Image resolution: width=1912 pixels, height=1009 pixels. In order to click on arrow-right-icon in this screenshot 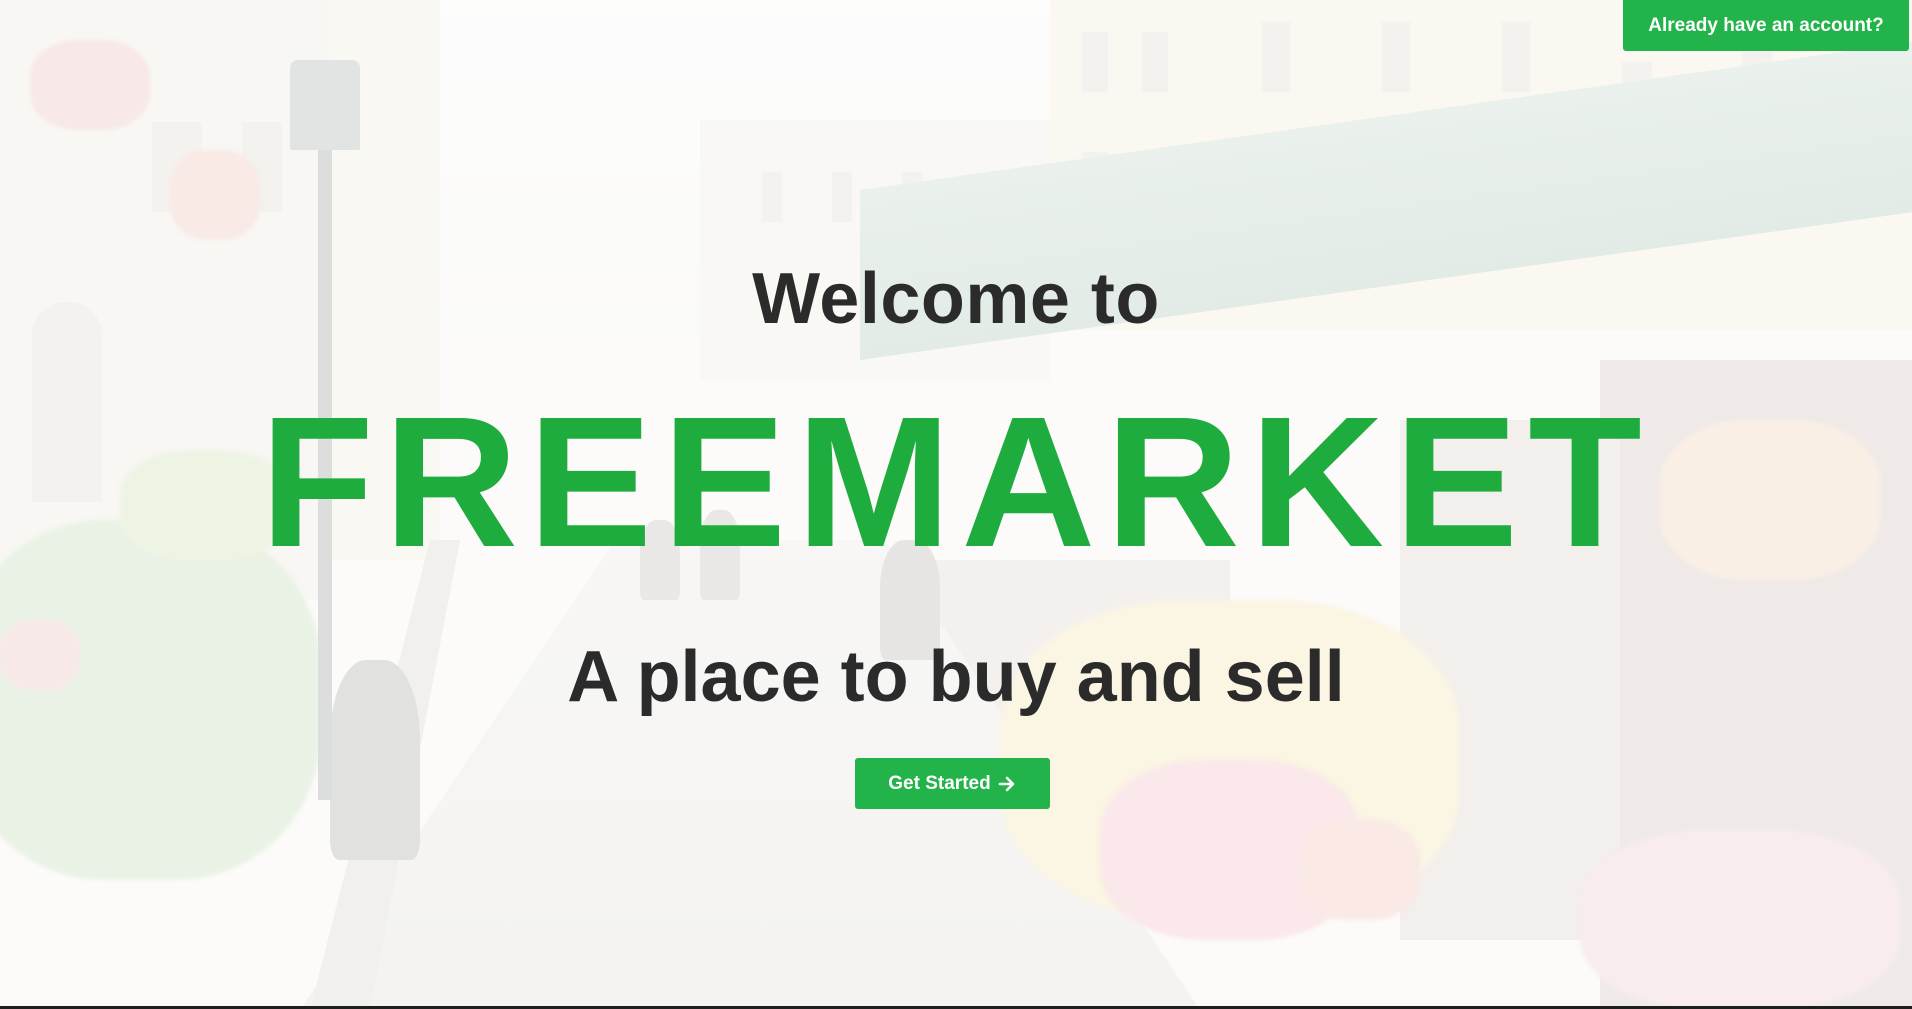, I will do `click(1007, 784)`.